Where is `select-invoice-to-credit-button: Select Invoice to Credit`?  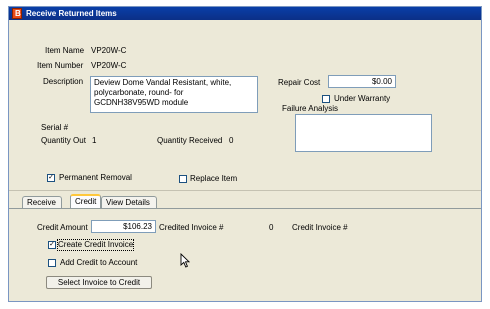 select-invoice-to-credit-button: Select Invoice to Credit is located at coordinates (99, 282).